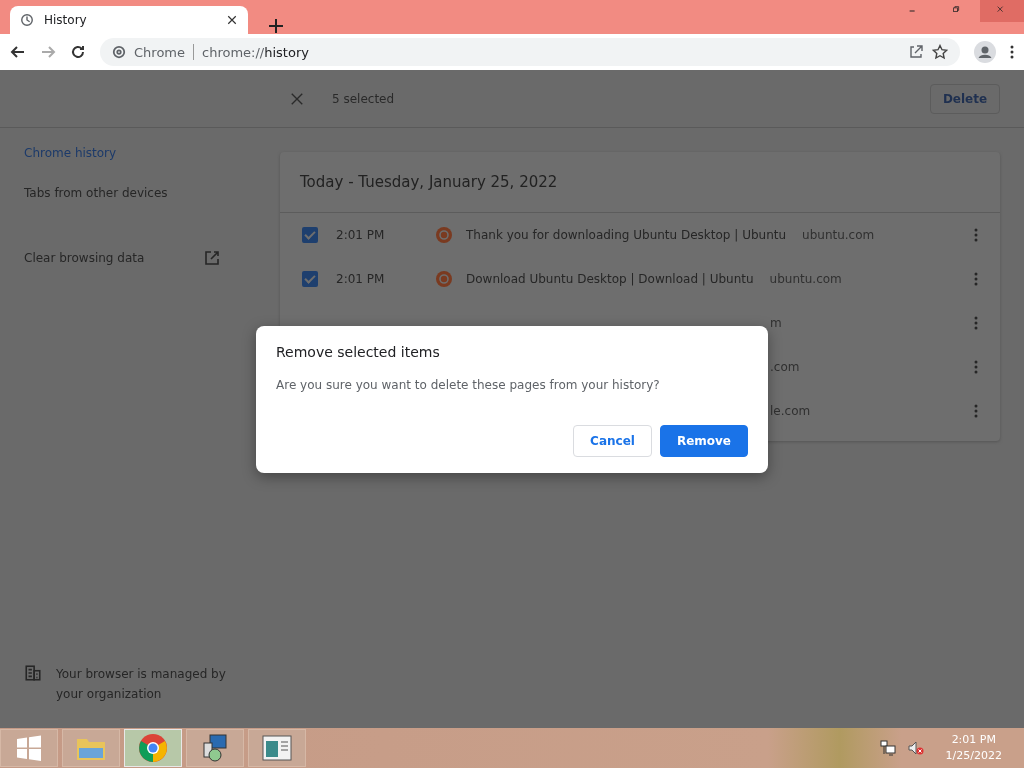 This screenshot has width=1024, height=768. Describe the element at coordinates (940, 52) in the screenshot. I see `star-icon` at that location.